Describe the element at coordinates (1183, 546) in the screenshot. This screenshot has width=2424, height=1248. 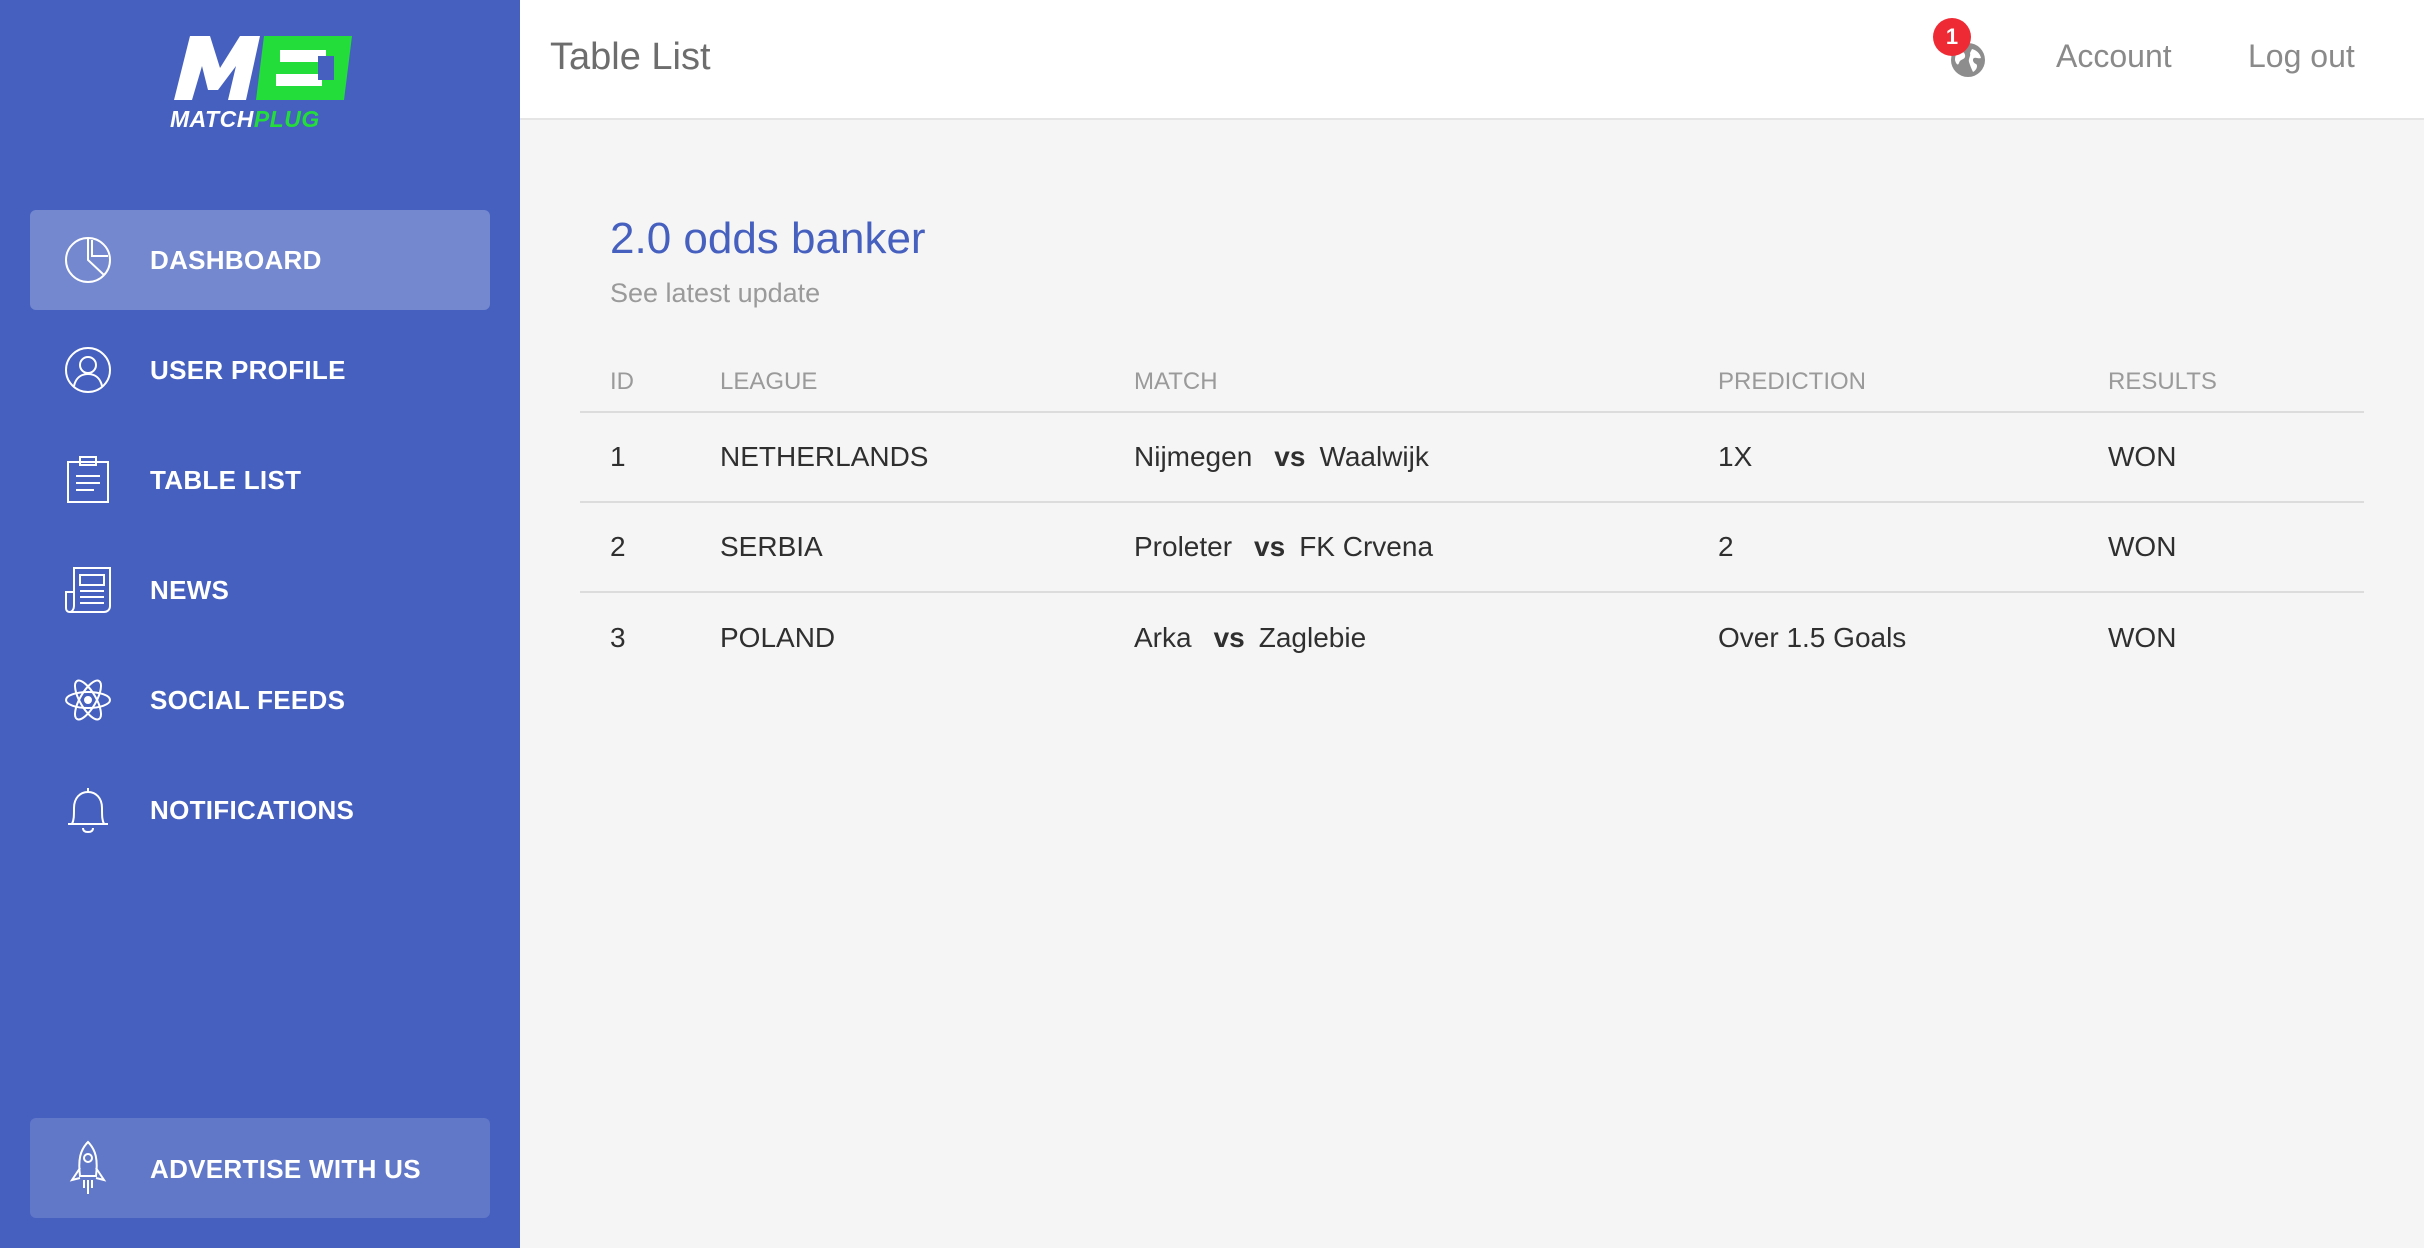
I see `home-team: Proleter` at that location.